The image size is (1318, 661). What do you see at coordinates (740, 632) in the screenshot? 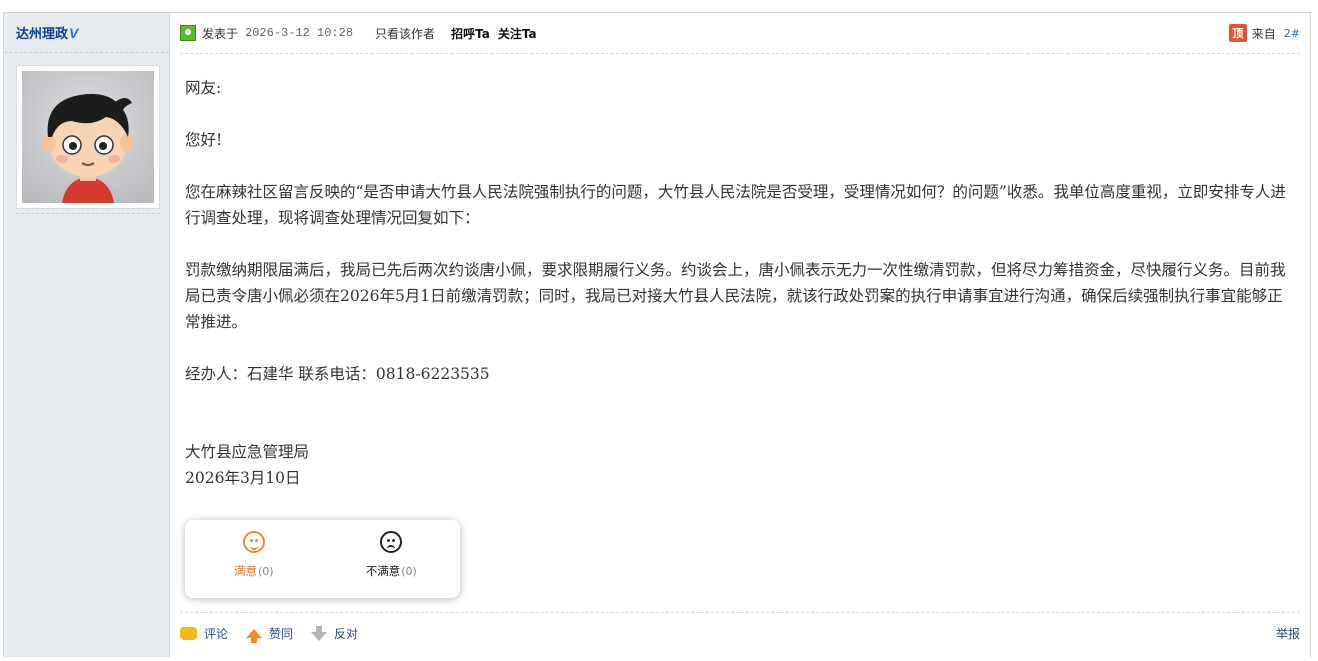
I see `post-action-bar: 评论 赞同 反对 举报` at bounding box center [740, 632].